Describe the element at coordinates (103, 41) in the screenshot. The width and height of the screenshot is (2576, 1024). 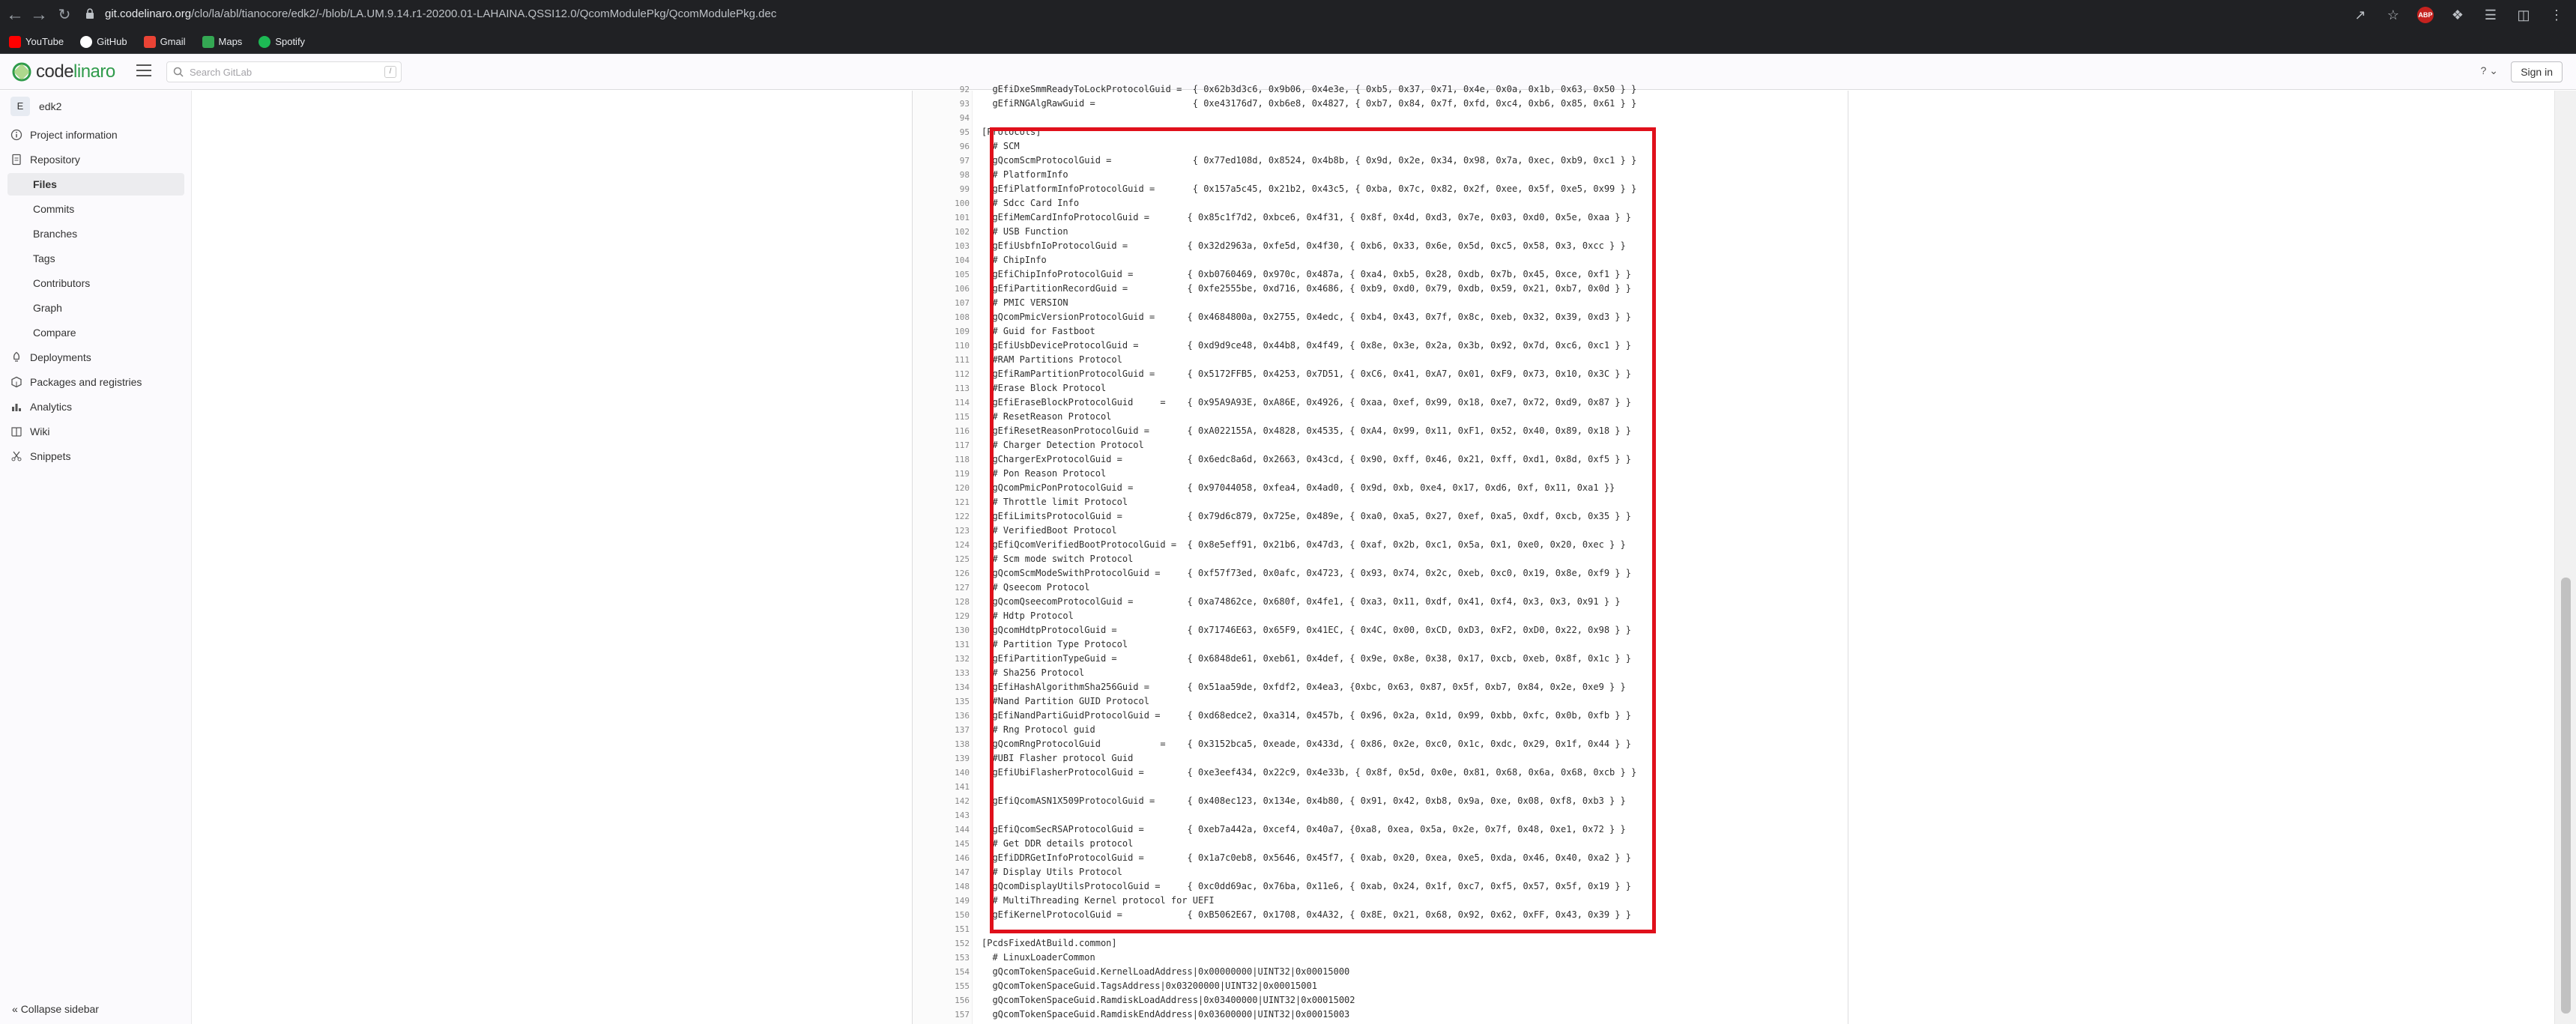
I see `bookmark-github: GitHub` at that location.